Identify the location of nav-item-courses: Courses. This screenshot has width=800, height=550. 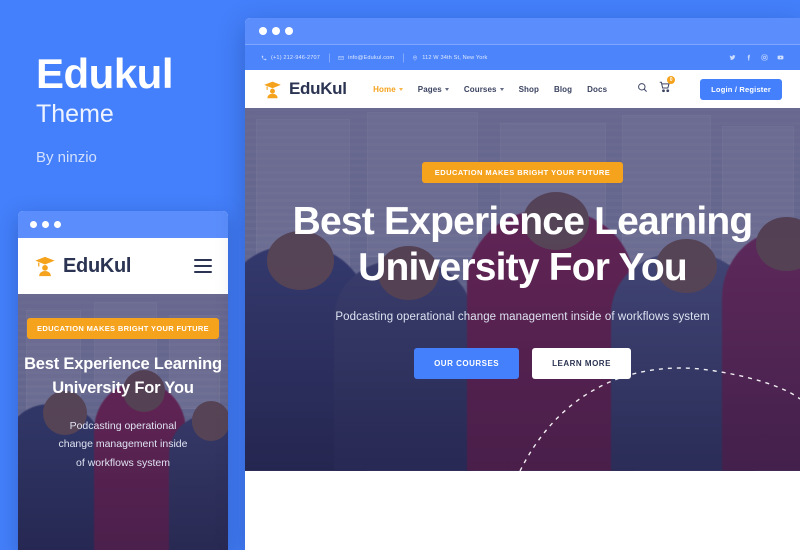
(484, 89).